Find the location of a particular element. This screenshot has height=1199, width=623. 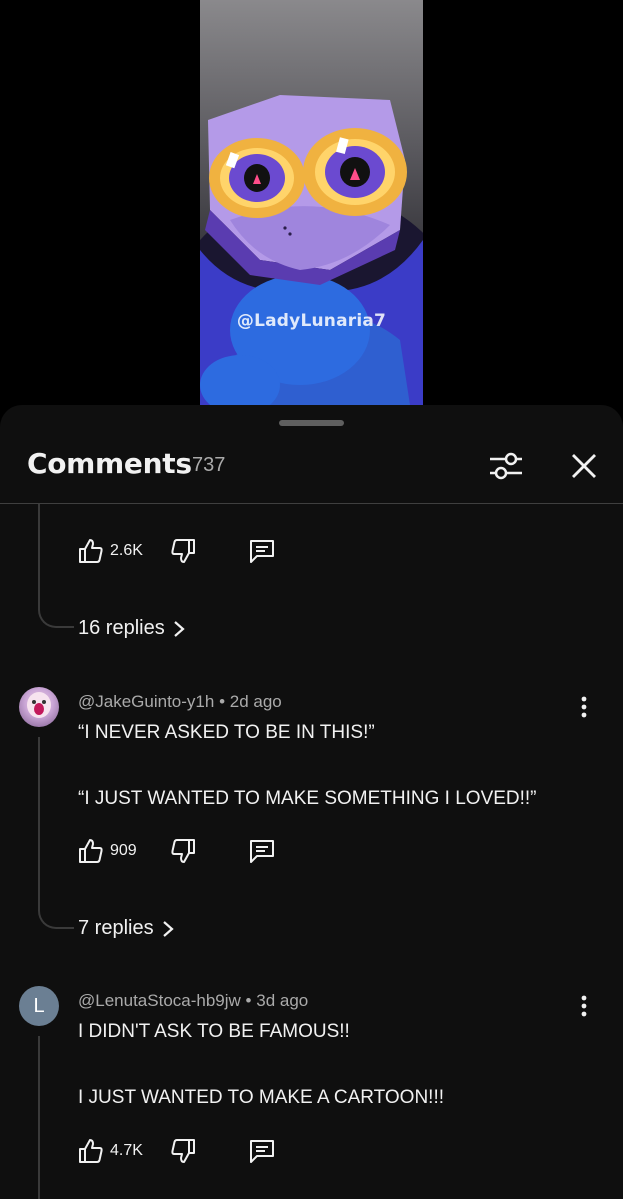

avatar is located at coordinates (39, 707).